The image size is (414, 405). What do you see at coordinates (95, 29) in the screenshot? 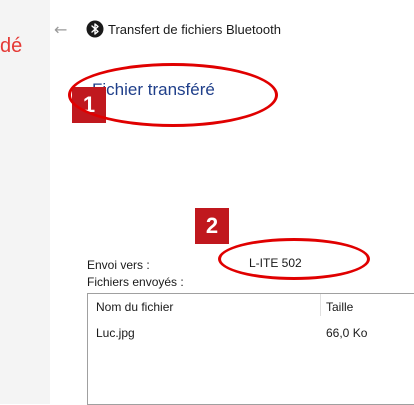
I see `bluetooth-icon` at bounding box center [95, 29].